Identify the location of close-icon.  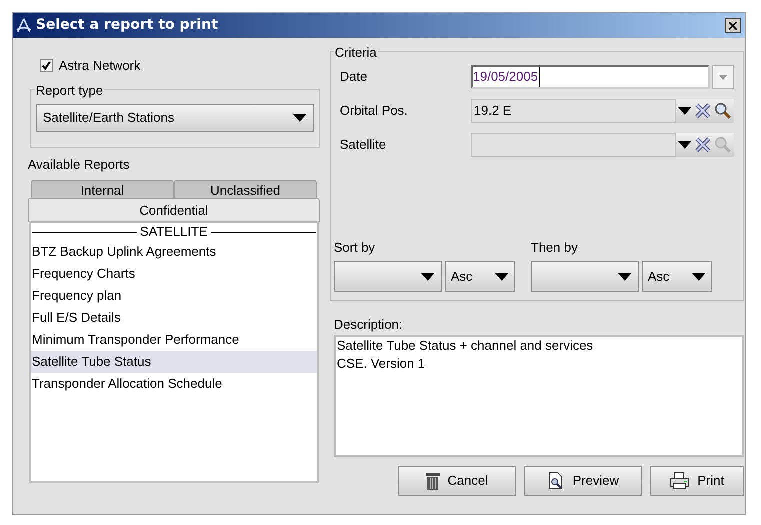
(733, 26).